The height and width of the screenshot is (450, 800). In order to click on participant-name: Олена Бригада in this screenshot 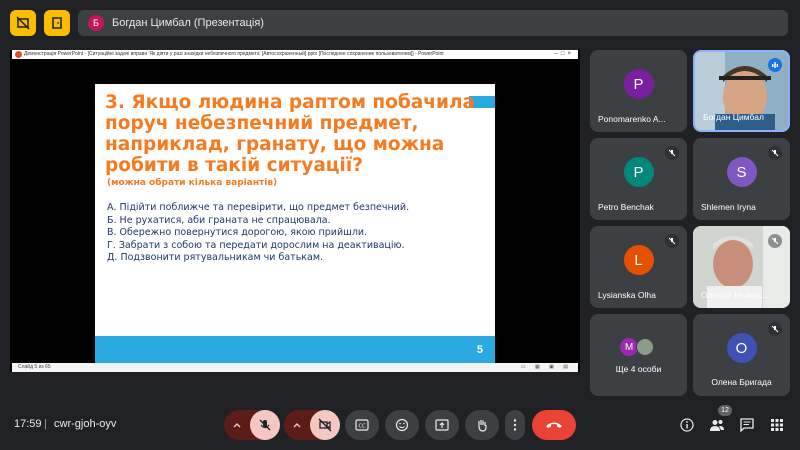, I will do `click(741, 382)`.